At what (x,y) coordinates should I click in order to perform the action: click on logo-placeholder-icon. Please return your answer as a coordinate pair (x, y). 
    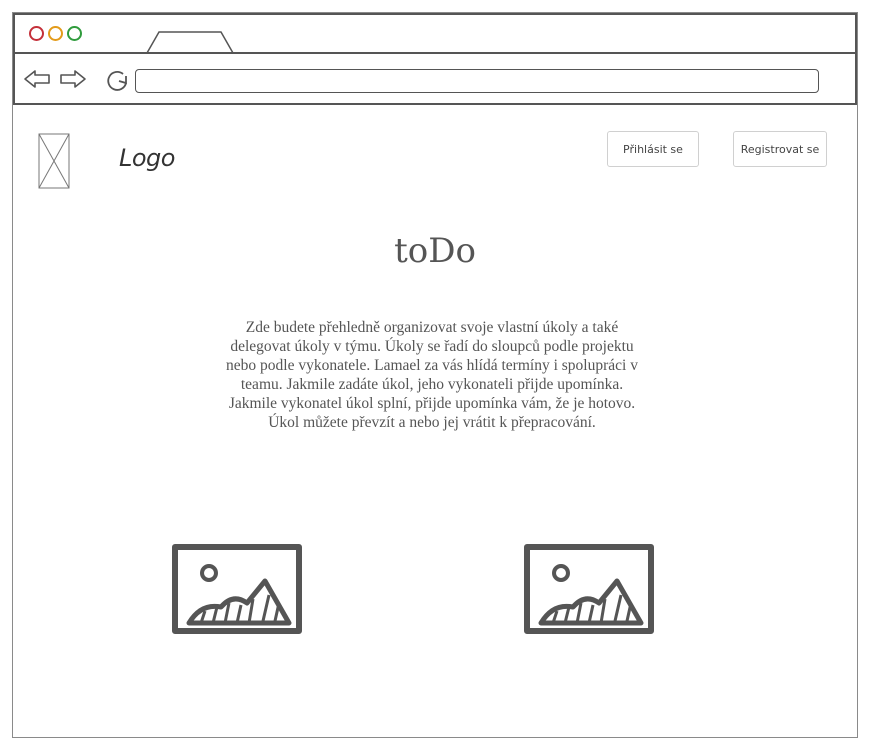
    Looking at the image, I should click on (54, 161).